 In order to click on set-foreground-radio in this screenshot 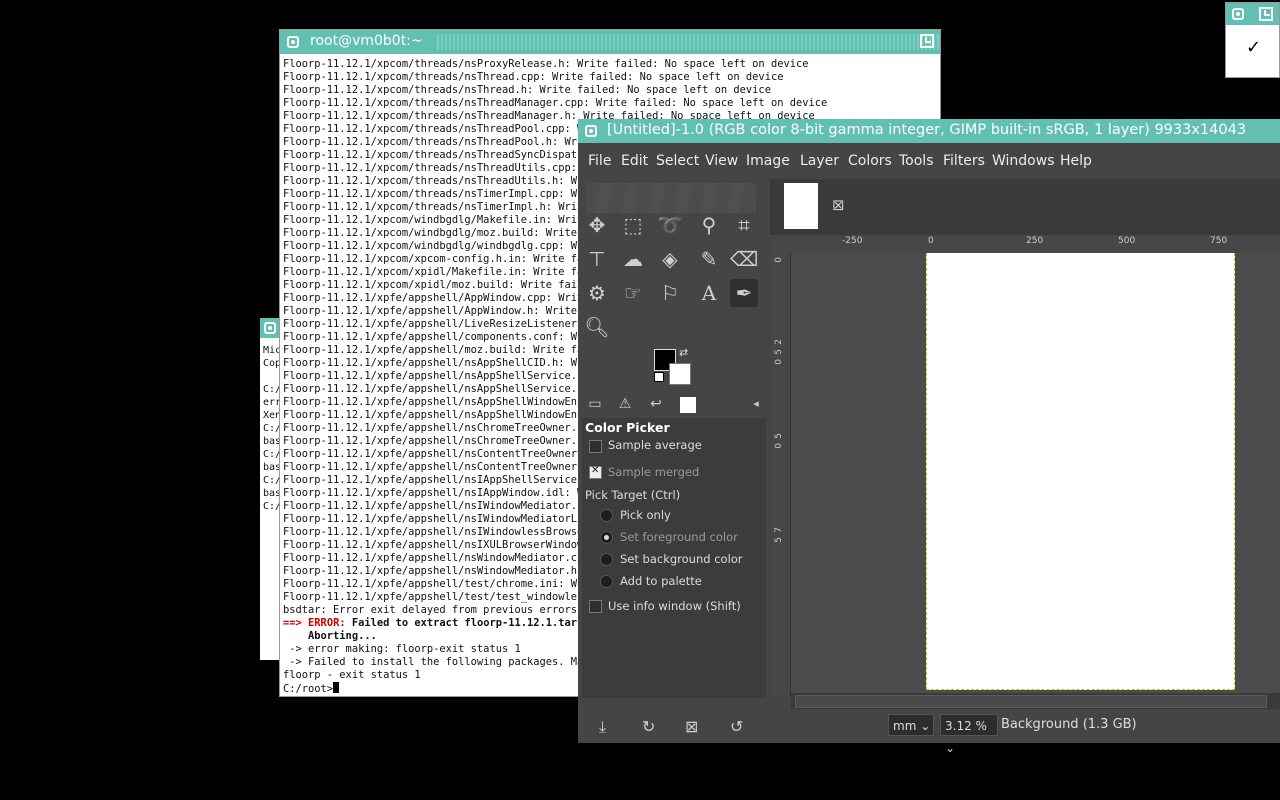, I will do `click(606, 537)`.